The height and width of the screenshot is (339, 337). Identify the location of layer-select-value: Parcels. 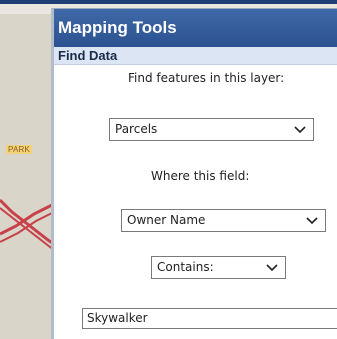
(136, 129).